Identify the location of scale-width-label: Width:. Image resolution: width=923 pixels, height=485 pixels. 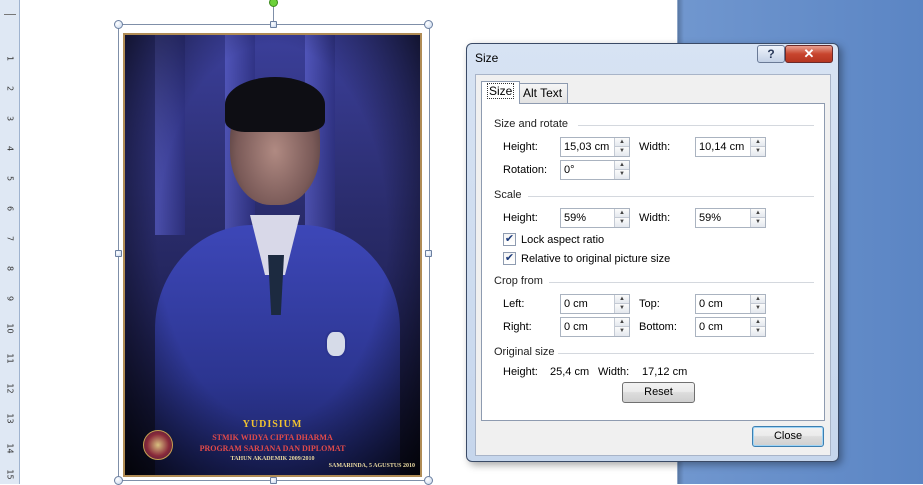
(655, 218).